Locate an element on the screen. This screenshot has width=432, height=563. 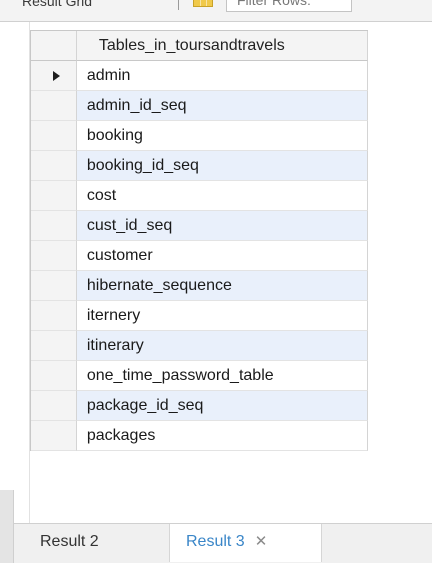
filter-rows-box: Filter Rows: is located at coordinates (289, 6).